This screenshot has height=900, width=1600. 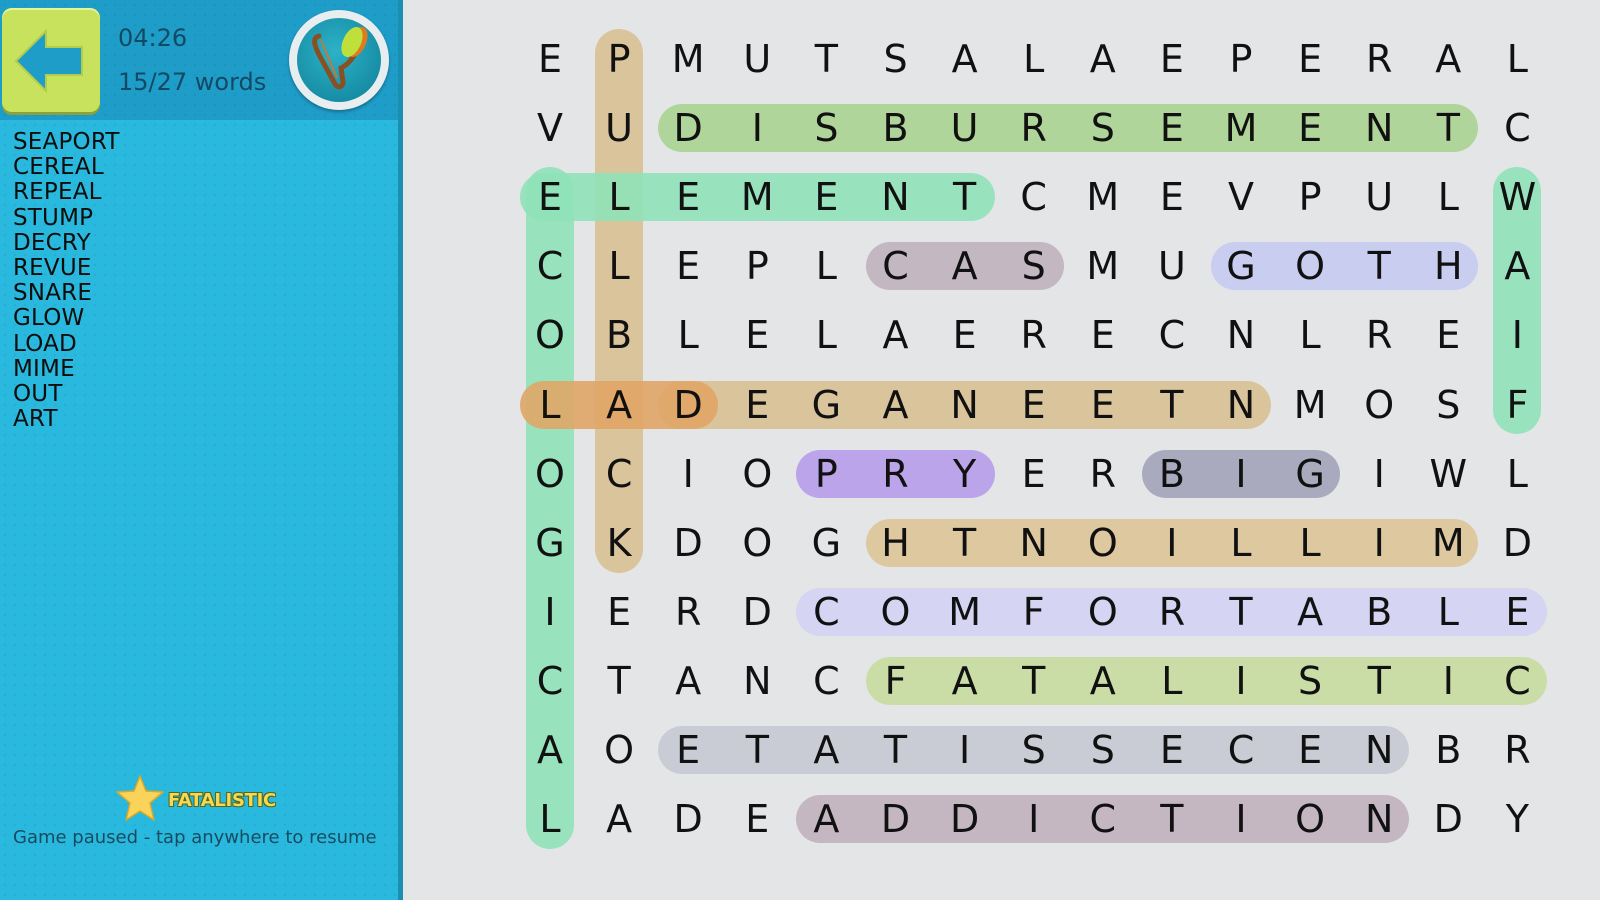 I want to click on grid-letter: F, so click(x=1517, y=405).